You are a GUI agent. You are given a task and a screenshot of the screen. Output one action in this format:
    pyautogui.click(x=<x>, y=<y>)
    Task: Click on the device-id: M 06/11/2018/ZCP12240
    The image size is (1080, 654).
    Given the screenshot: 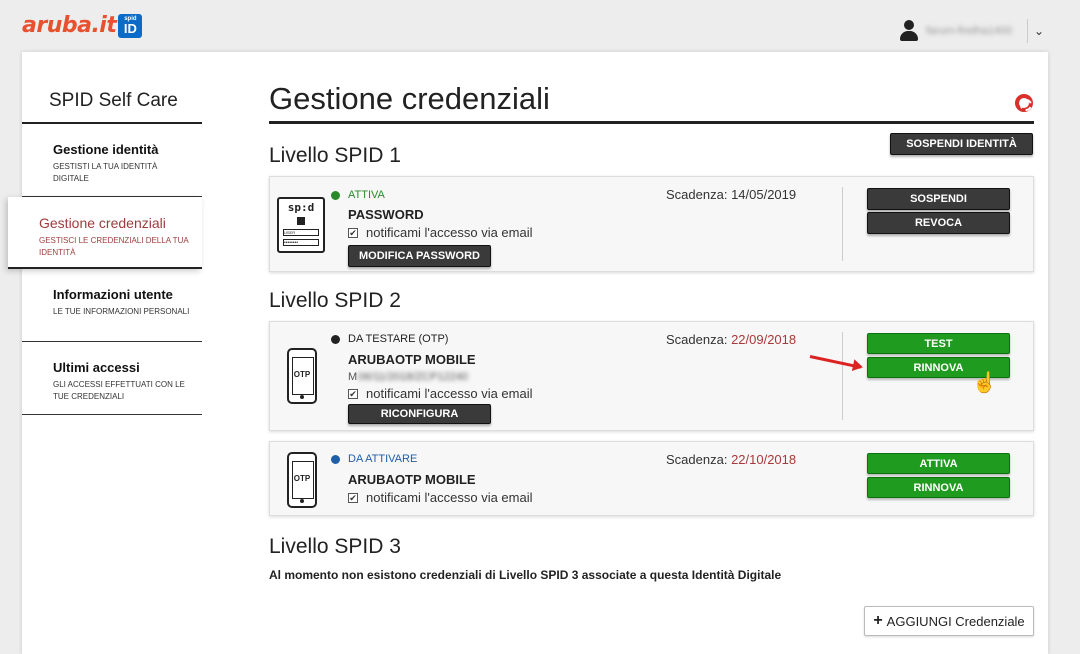 What is the action you would take?
    pyautogui.click(x=408, y=377)
    